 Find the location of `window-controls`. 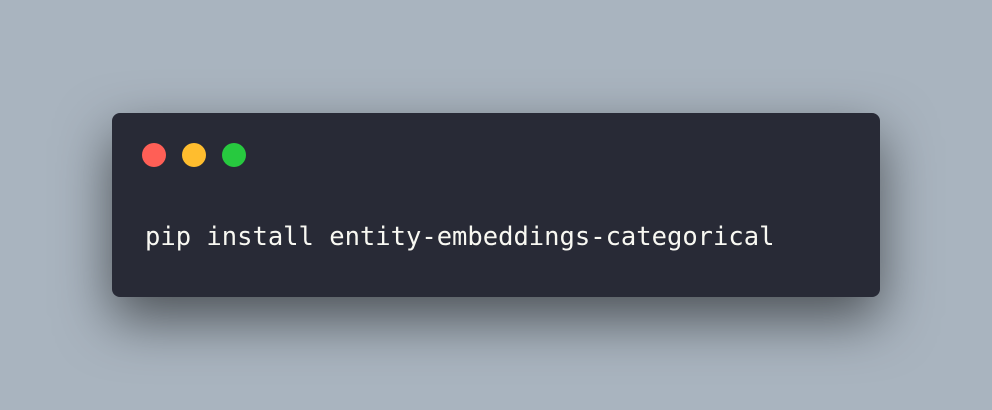

window-controls is located at coordinates (194, 155).